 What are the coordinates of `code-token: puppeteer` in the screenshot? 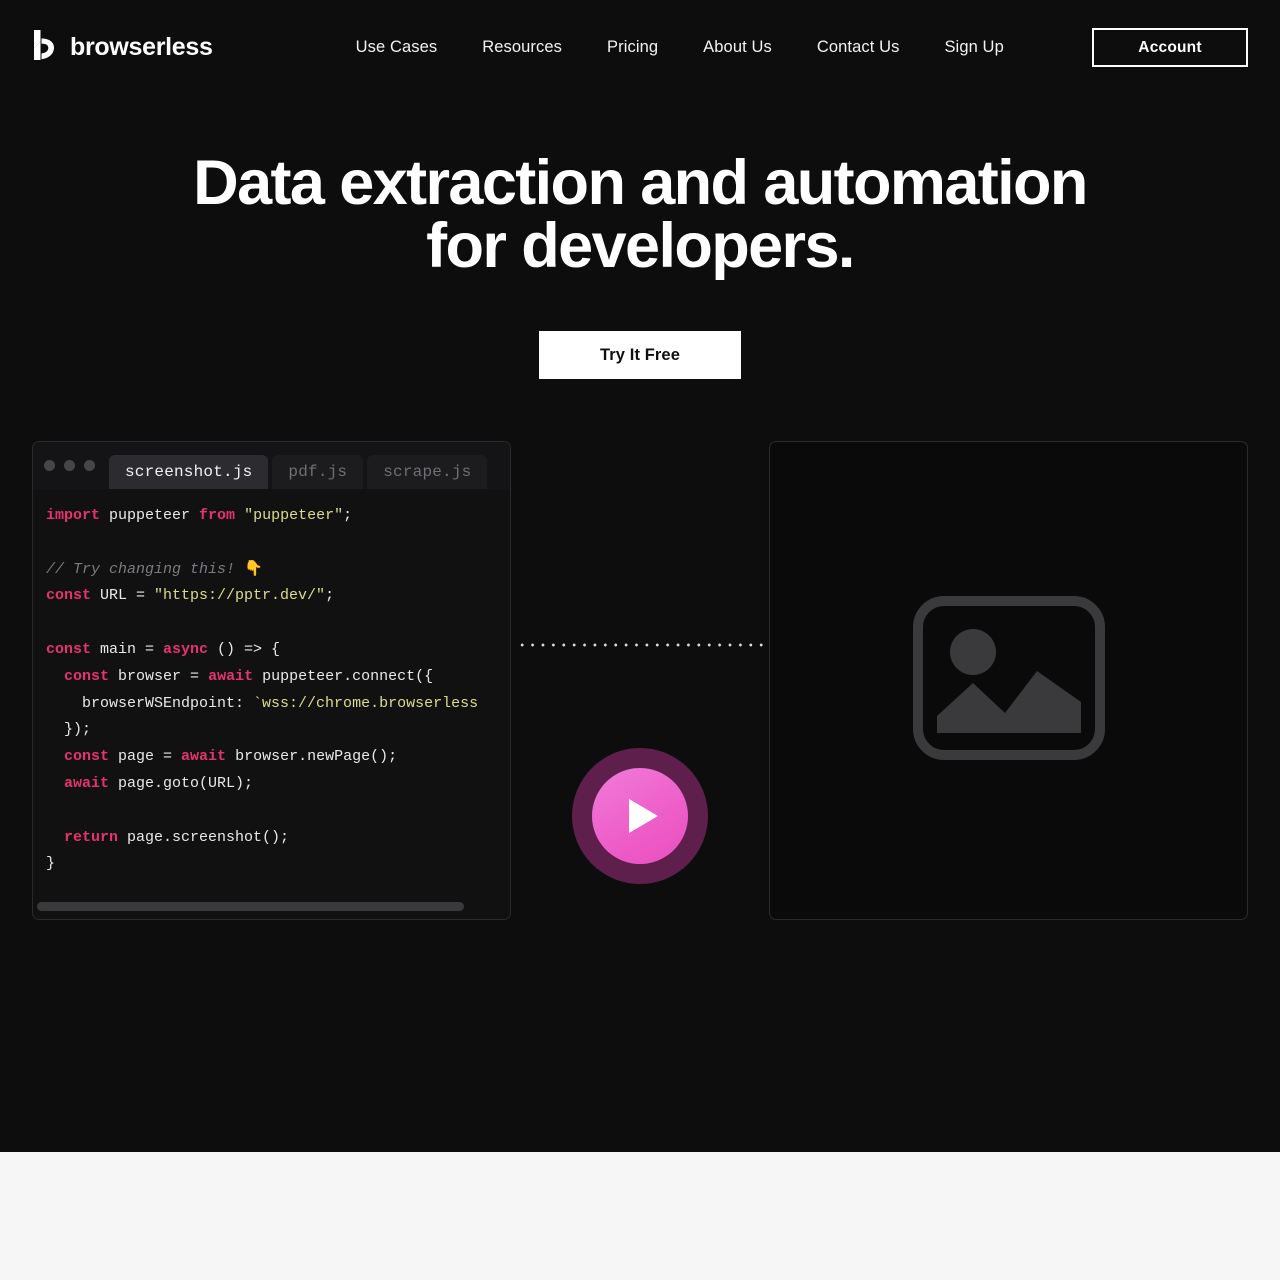 It's located at (150, 515).